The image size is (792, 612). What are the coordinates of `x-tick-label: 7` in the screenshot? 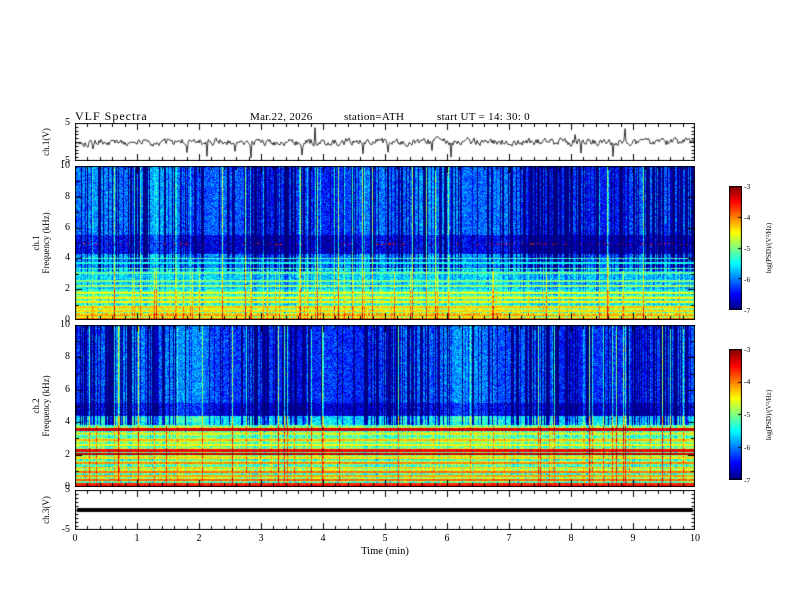 It's located at (509, 538).